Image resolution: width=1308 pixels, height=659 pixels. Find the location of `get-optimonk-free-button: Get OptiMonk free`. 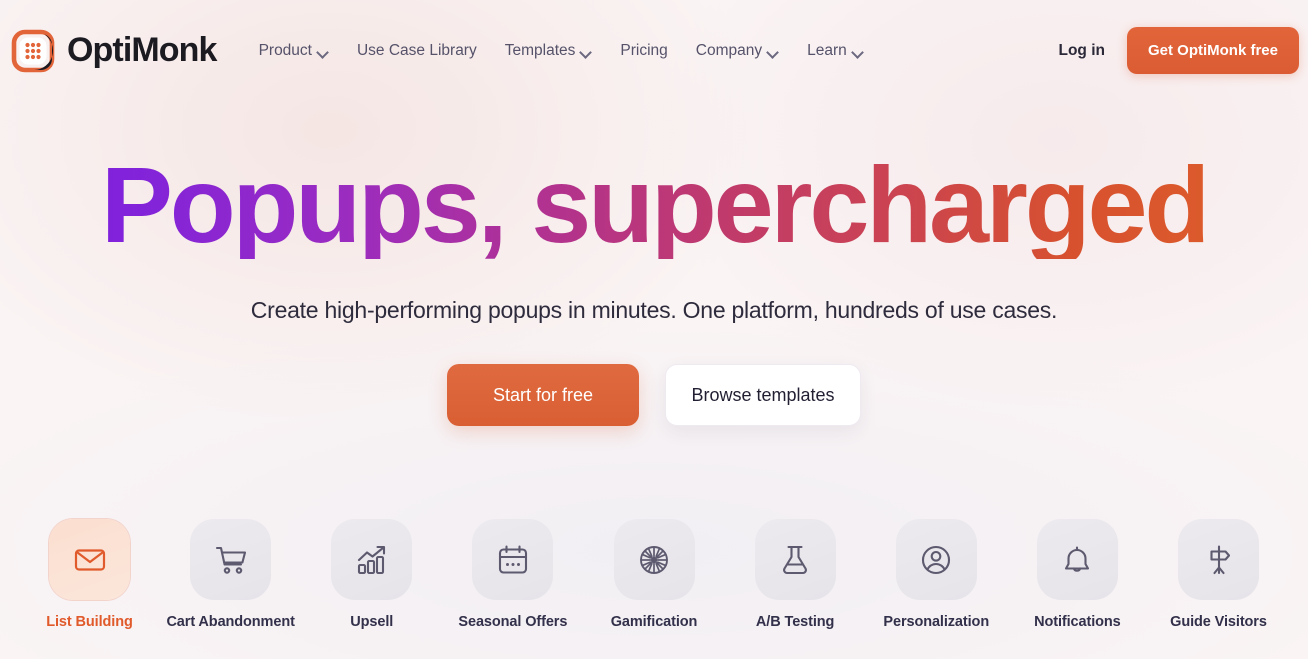

get-optimonk-free-button: Get OptiMonk free is located at coordinates (1212, 50).